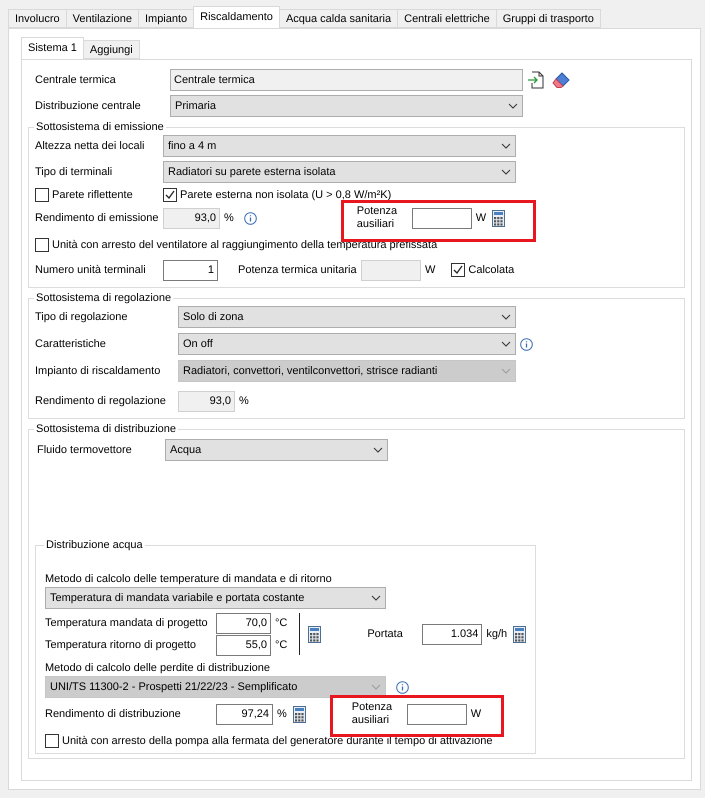  Describe the element at coordinates (88, 106) in the screenshot. I see `field-label: Distribuzione centrale` at that location.